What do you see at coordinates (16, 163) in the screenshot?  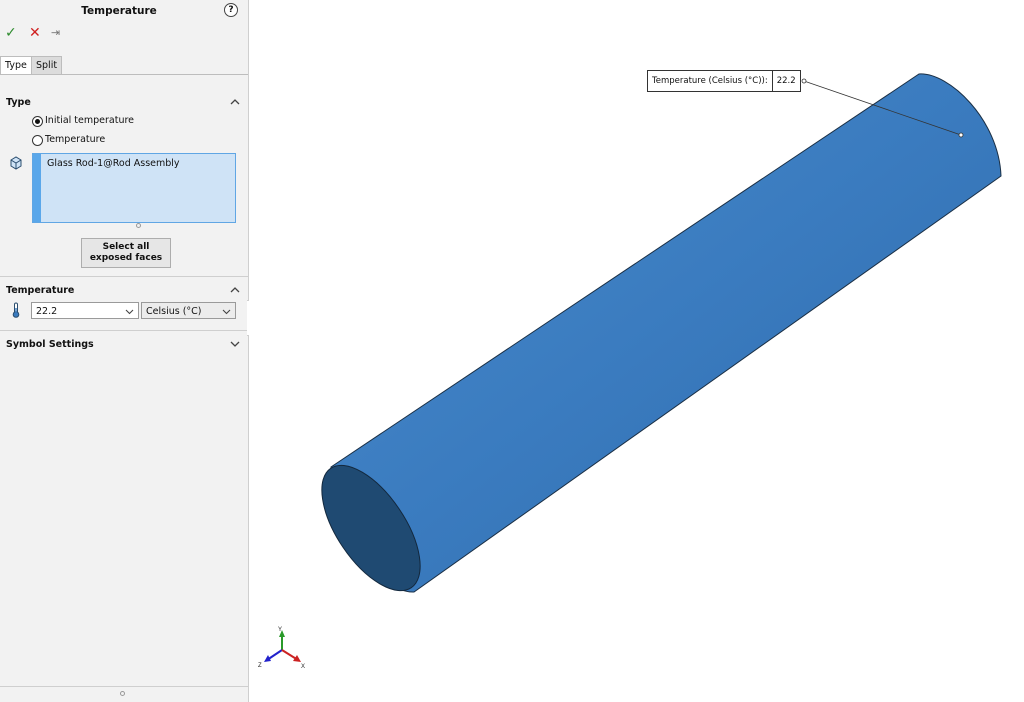 I see `part-body-icon` at bounding box center [16, 163].